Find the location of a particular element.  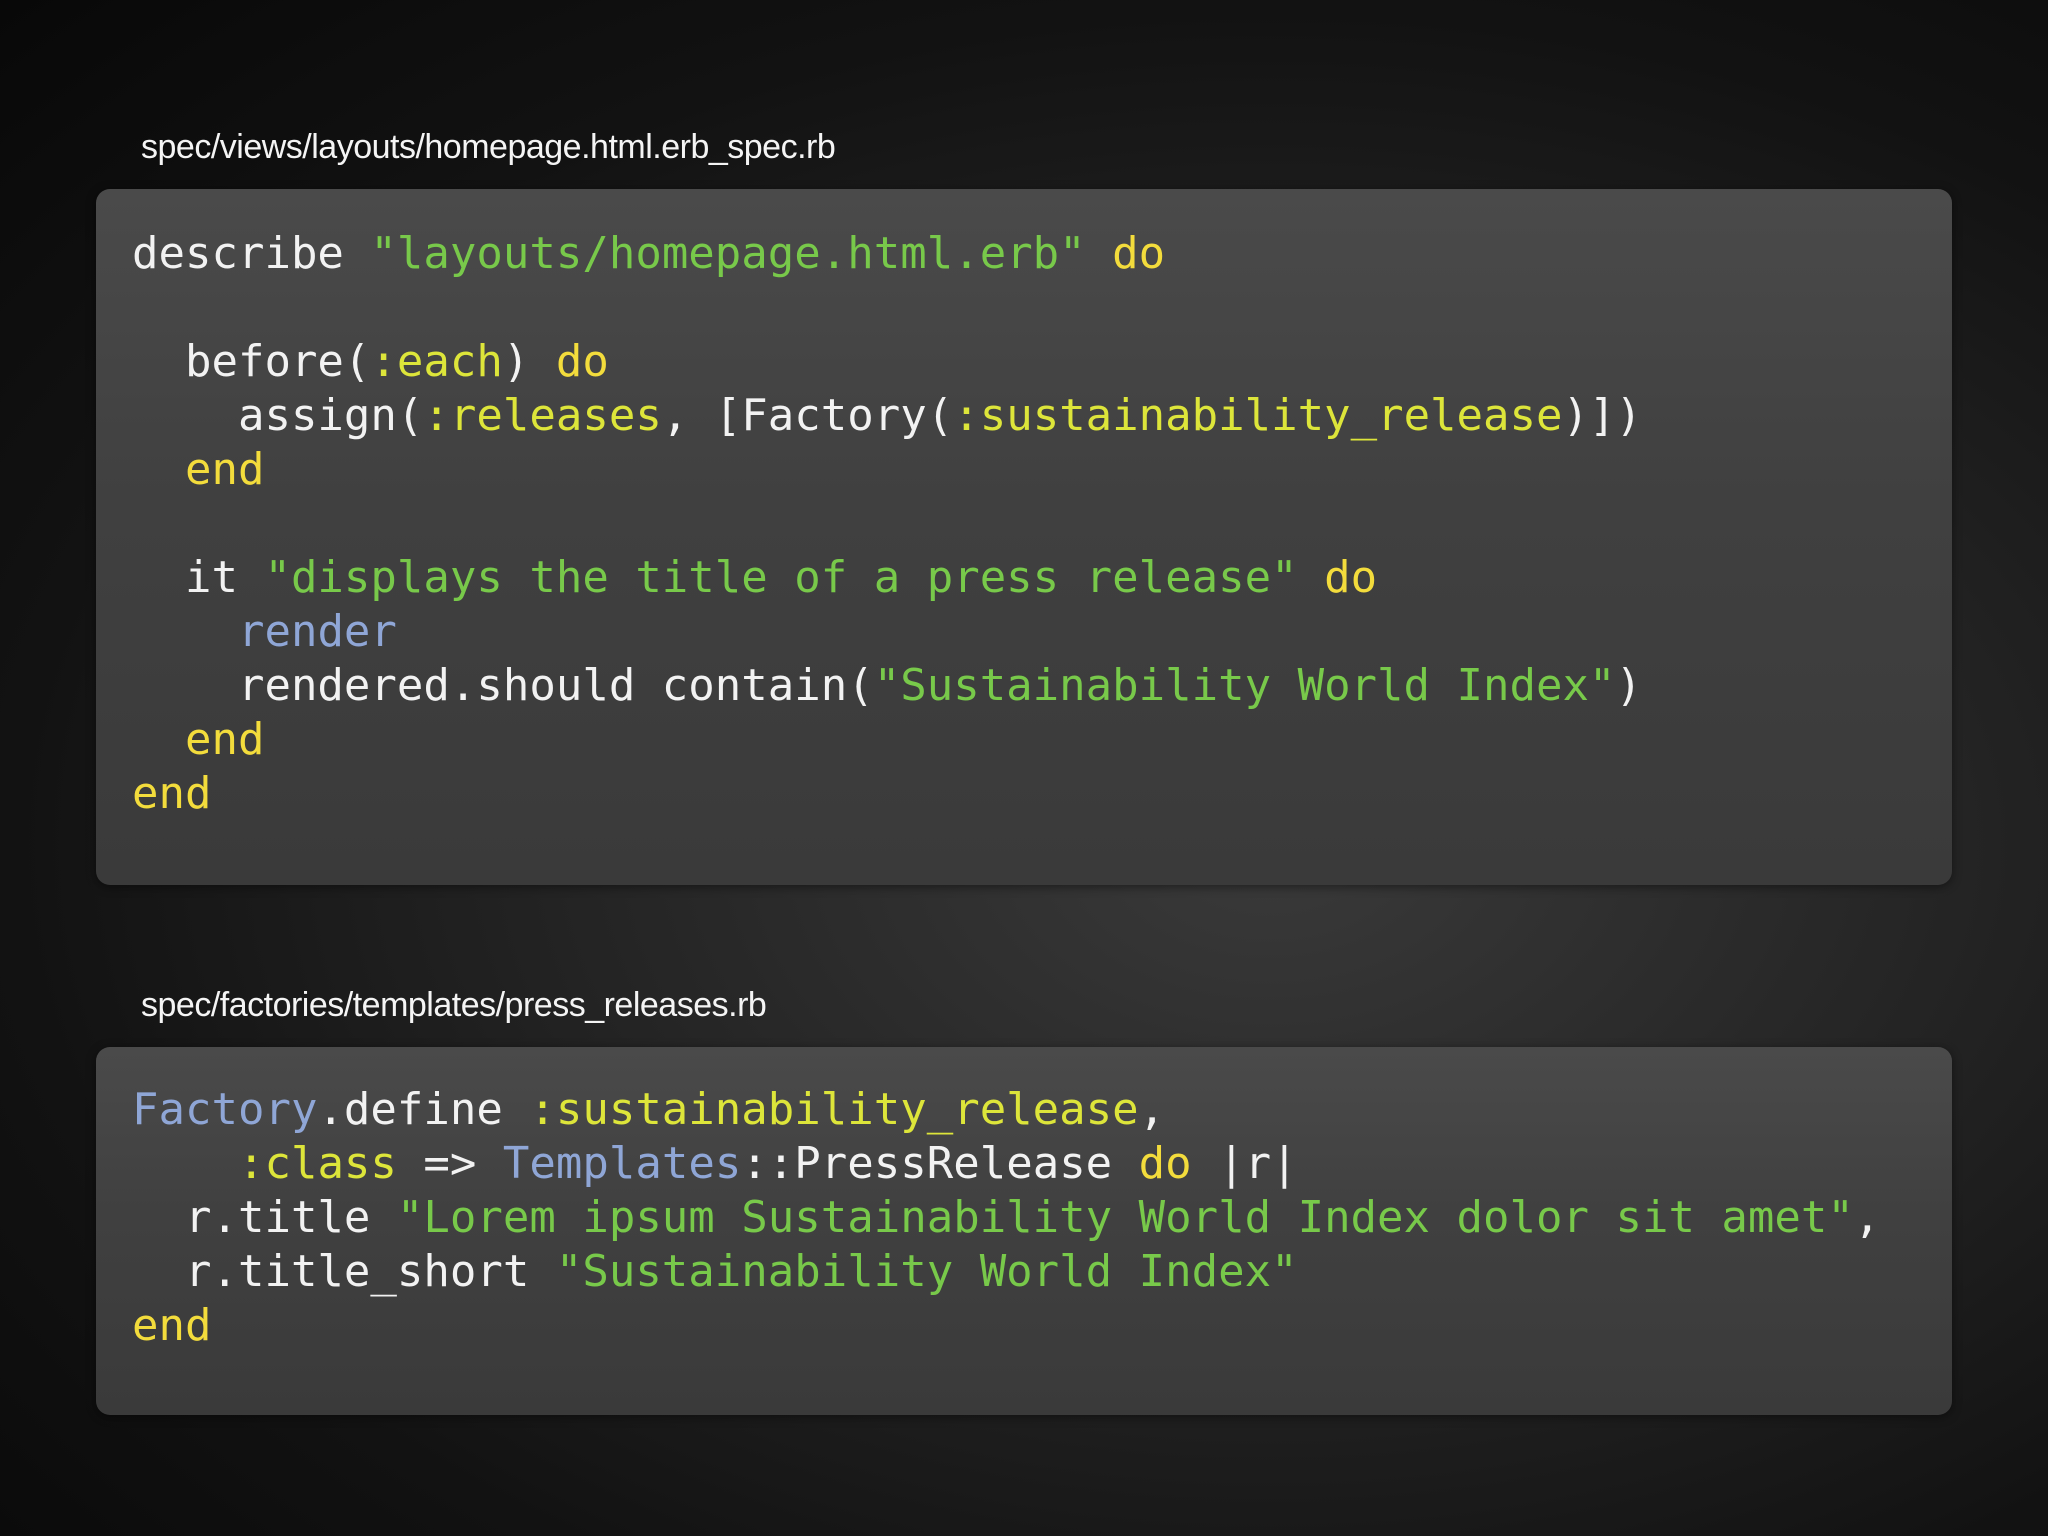

code-line: describe "layouts/homepage.html.erb" do is located at coordinates (648, 254).